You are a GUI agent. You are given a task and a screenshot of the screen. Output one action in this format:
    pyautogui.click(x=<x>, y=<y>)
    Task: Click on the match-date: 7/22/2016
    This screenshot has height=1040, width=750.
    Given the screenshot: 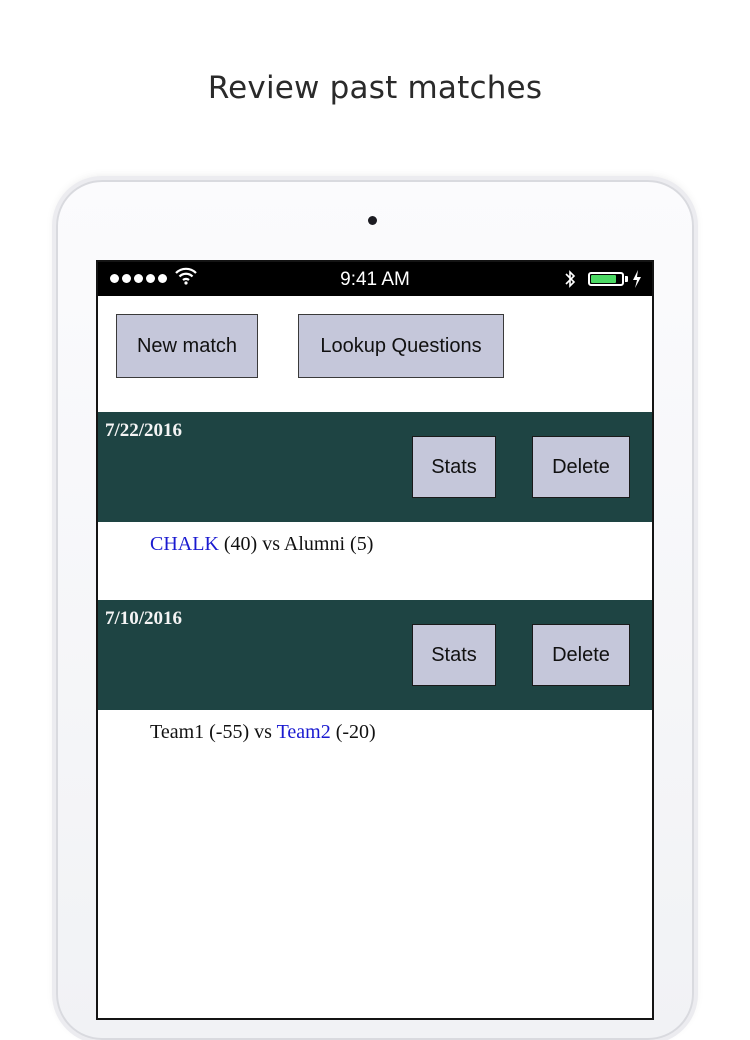 What is the action you would take?
    pyautogui.click(x=144, y=430)
    